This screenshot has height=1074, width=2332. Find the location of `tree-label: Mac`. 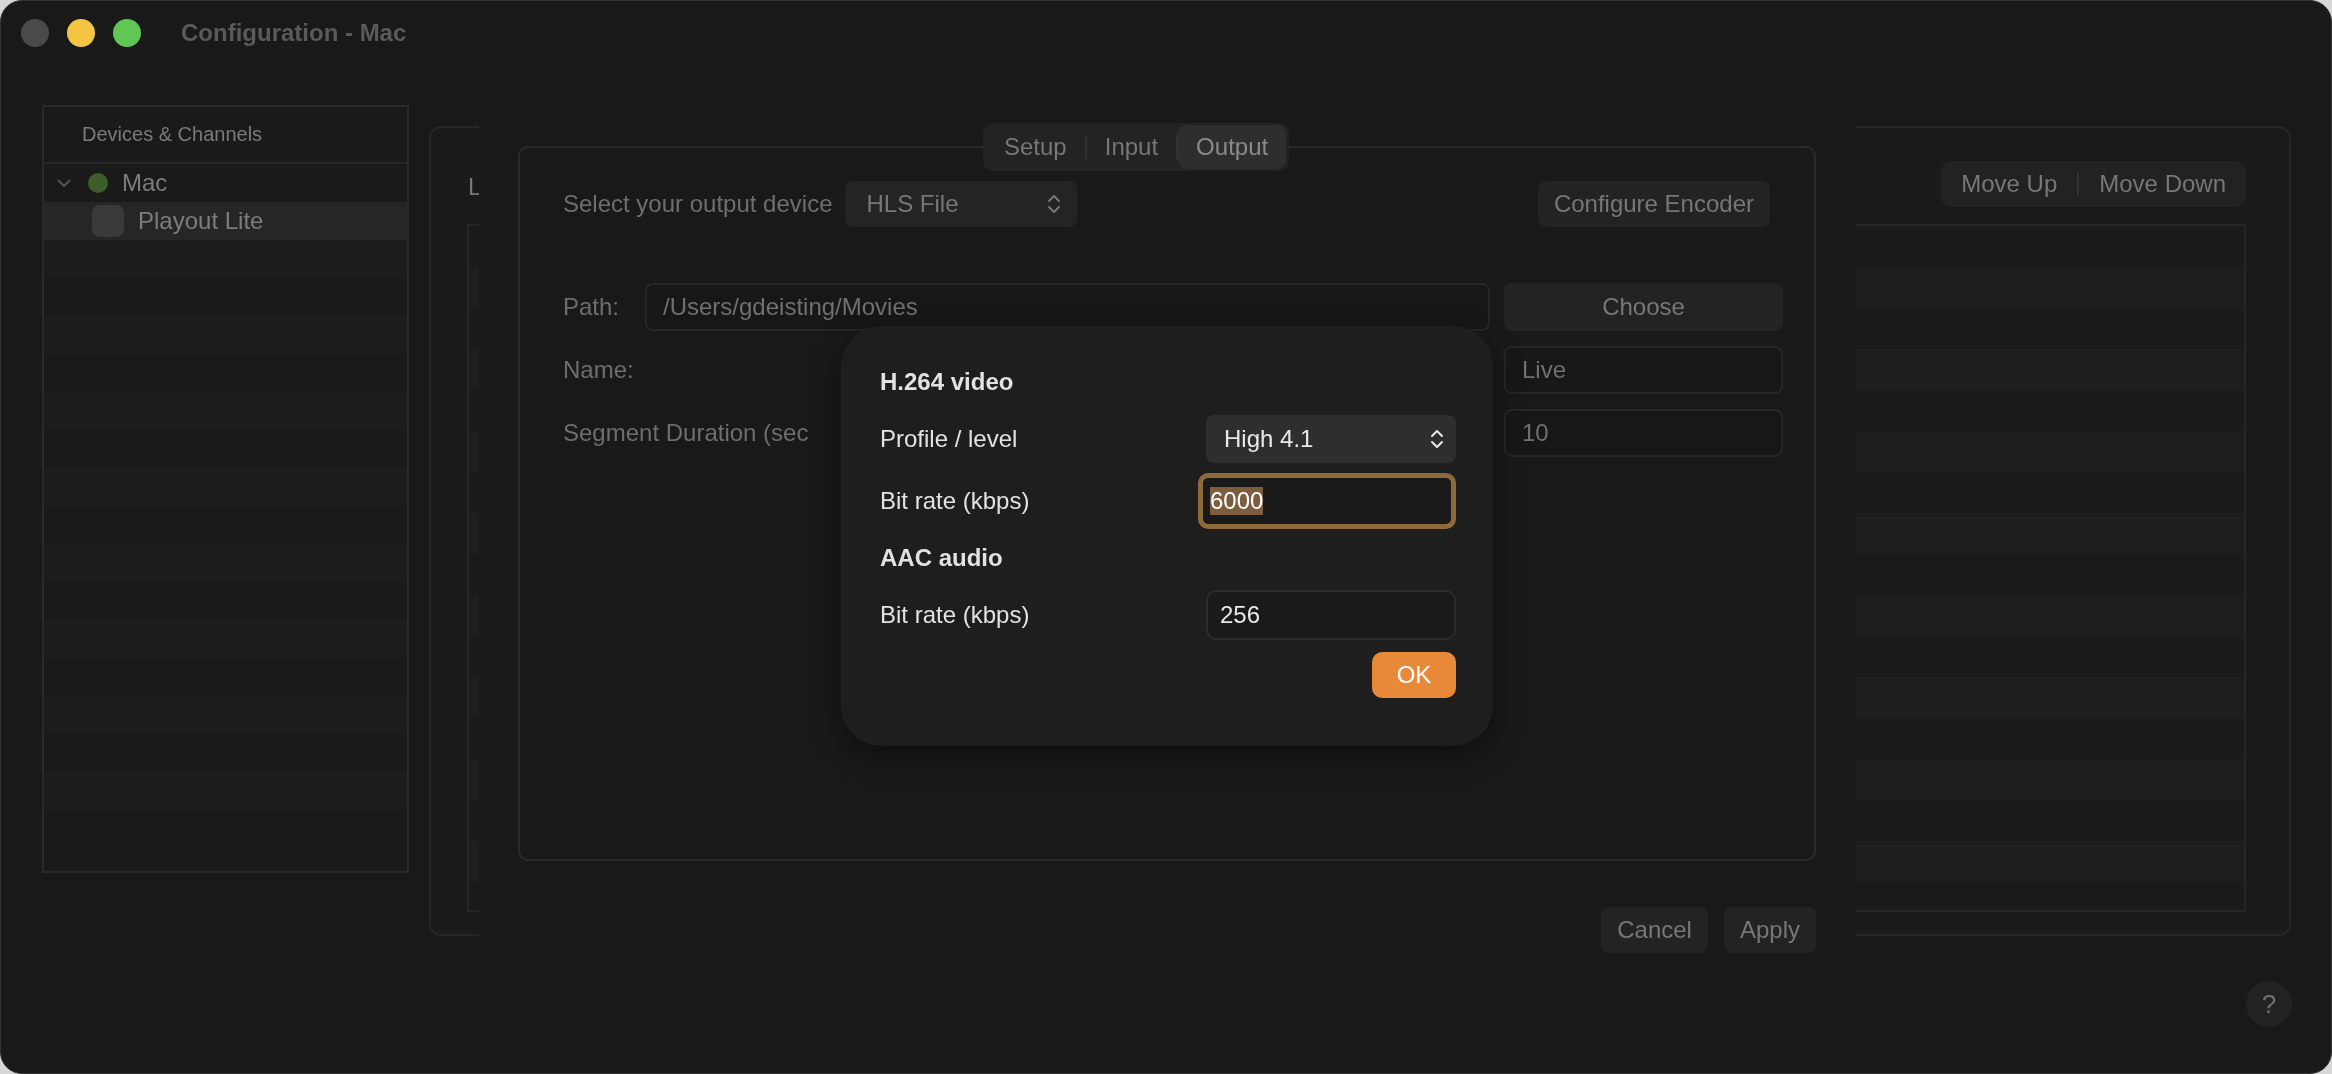

tree-label: Mac is located at coordinates (145, 183).